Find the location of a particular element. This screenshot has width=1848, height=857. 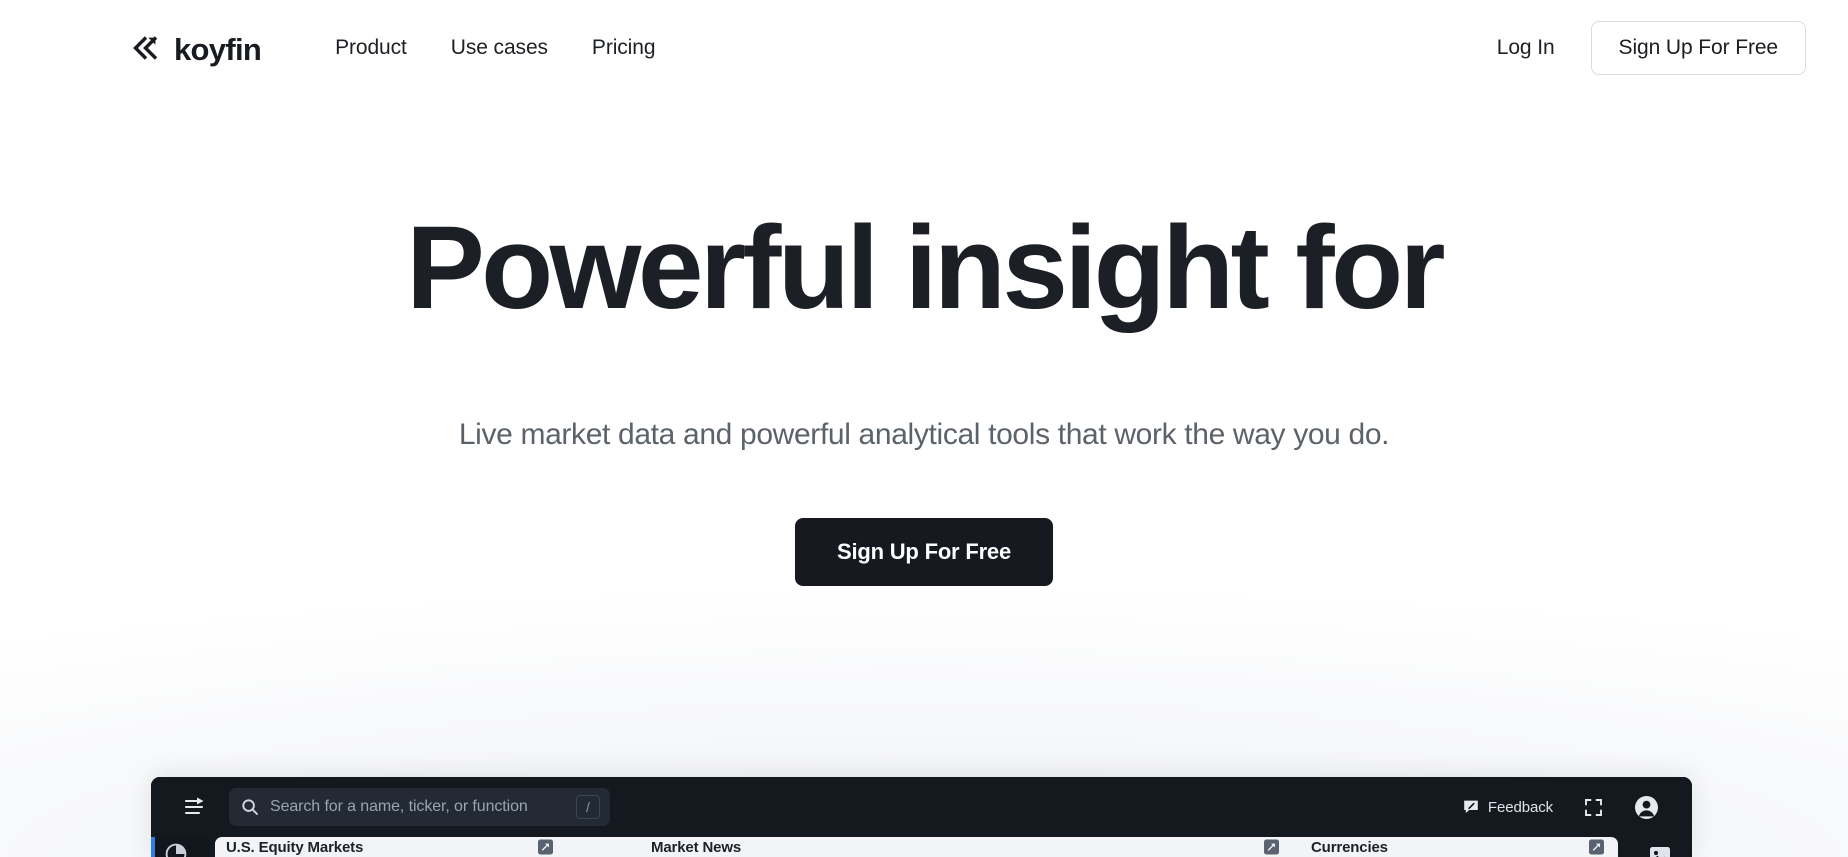

collapse-sidebar-icon is located at coordinates (195, 807).